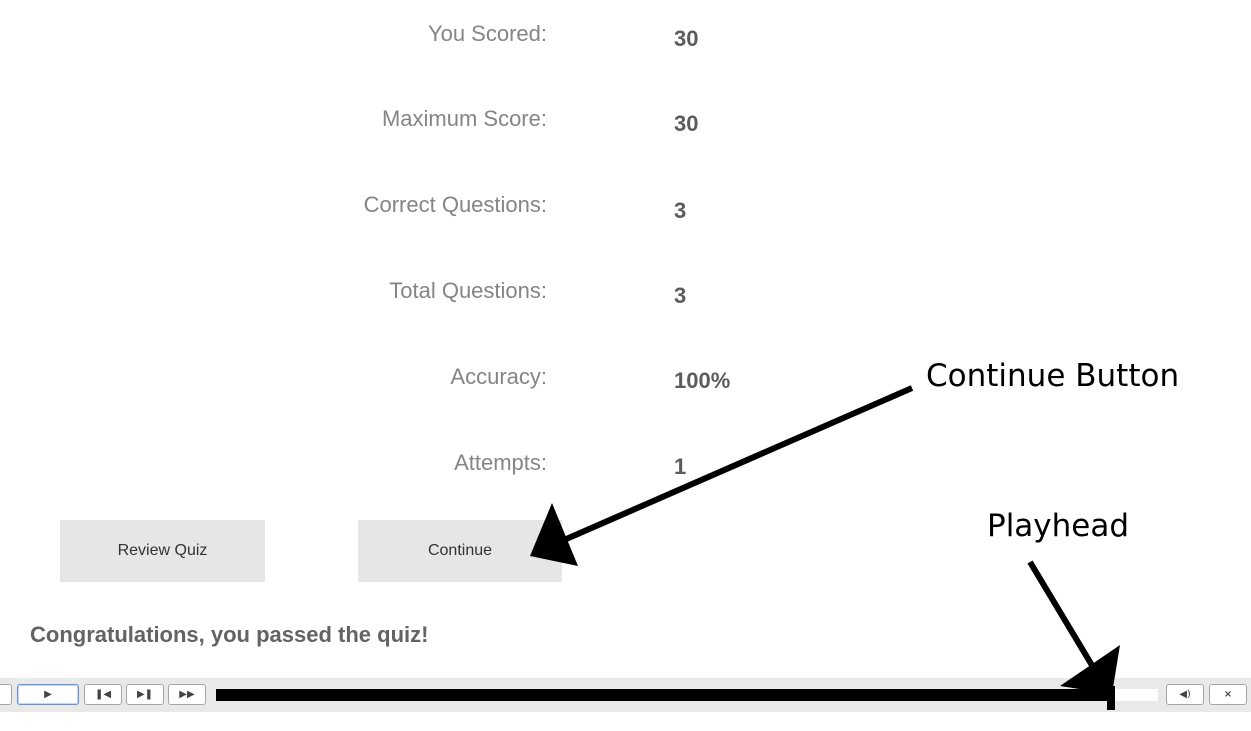 The height and width of the screenshot is (731, 1251). I want to click on playhead-annotation: Playhead, so click(1058, 526).